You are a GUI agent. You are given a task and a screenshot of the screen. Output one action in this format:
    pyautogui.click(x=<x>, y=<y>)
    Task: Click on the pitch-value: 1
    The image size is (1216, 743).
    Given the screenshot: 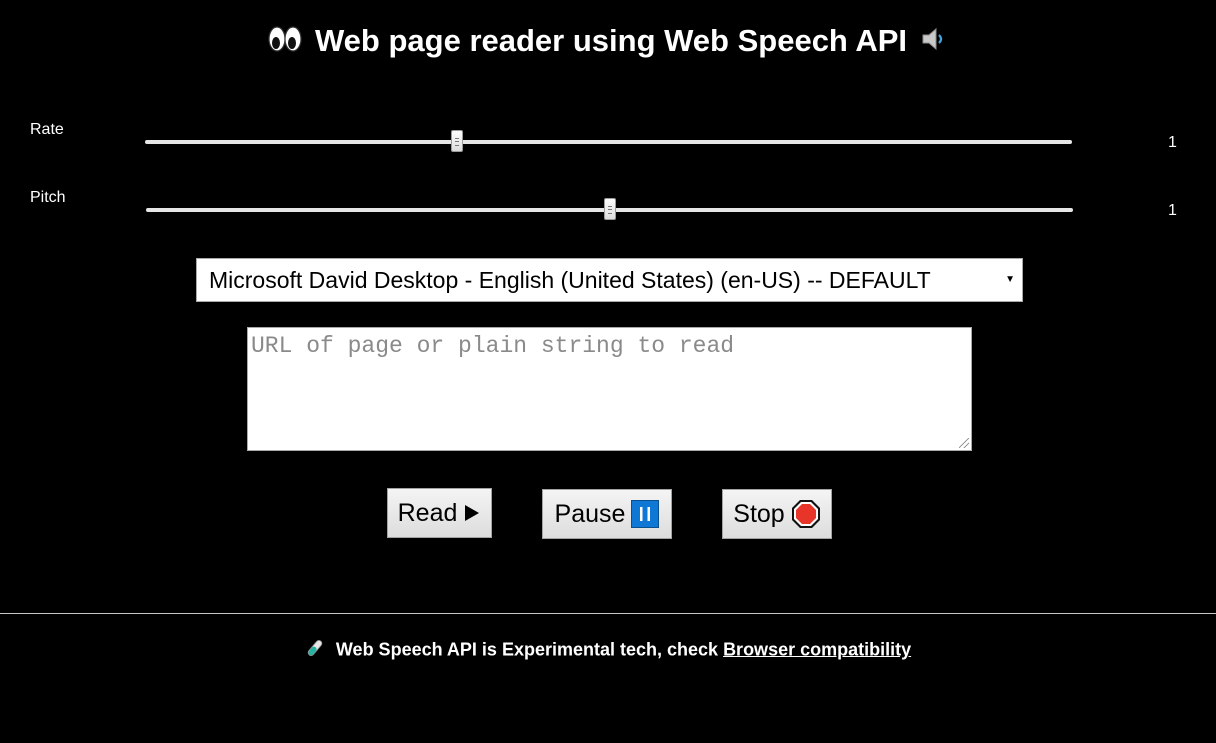 What is the action you would take?
    pyautogui.click(x=1172, y=210)
    